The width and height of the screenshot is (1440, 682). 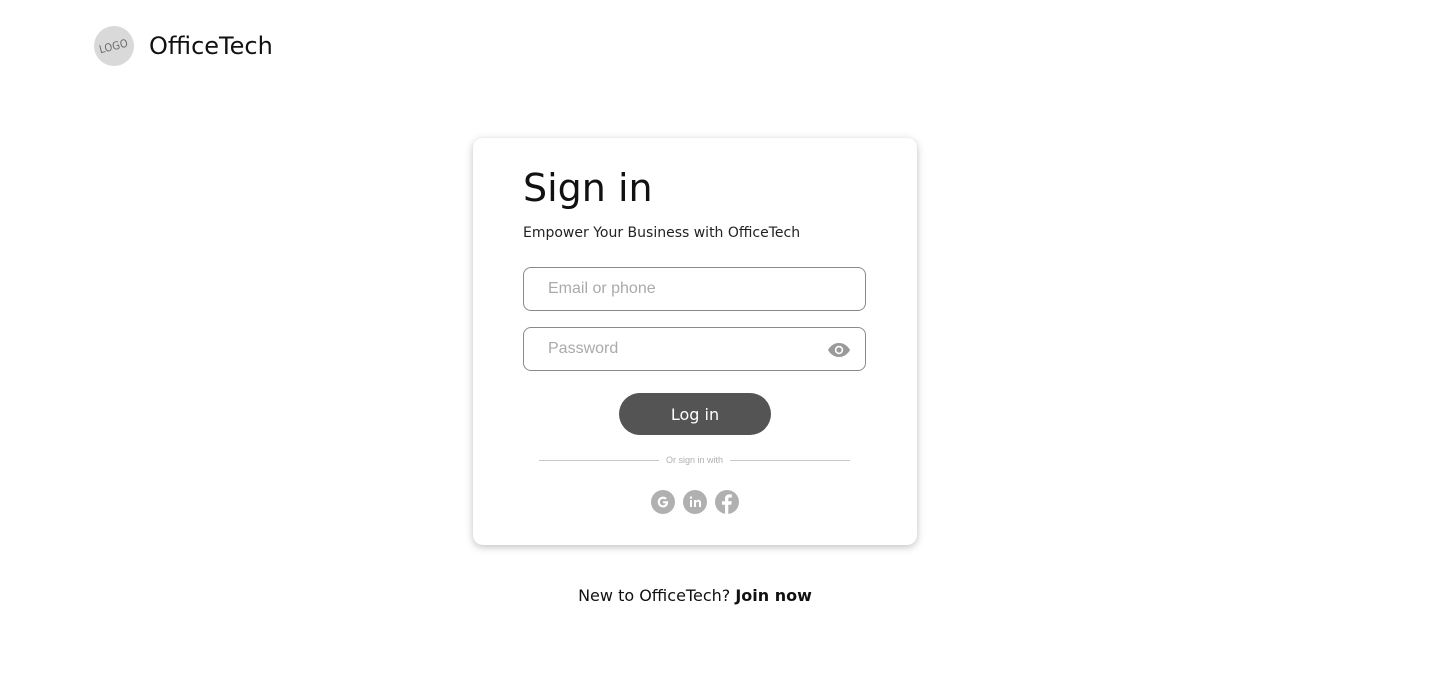 I want to click on google-icon, so click(x=663, y=502).